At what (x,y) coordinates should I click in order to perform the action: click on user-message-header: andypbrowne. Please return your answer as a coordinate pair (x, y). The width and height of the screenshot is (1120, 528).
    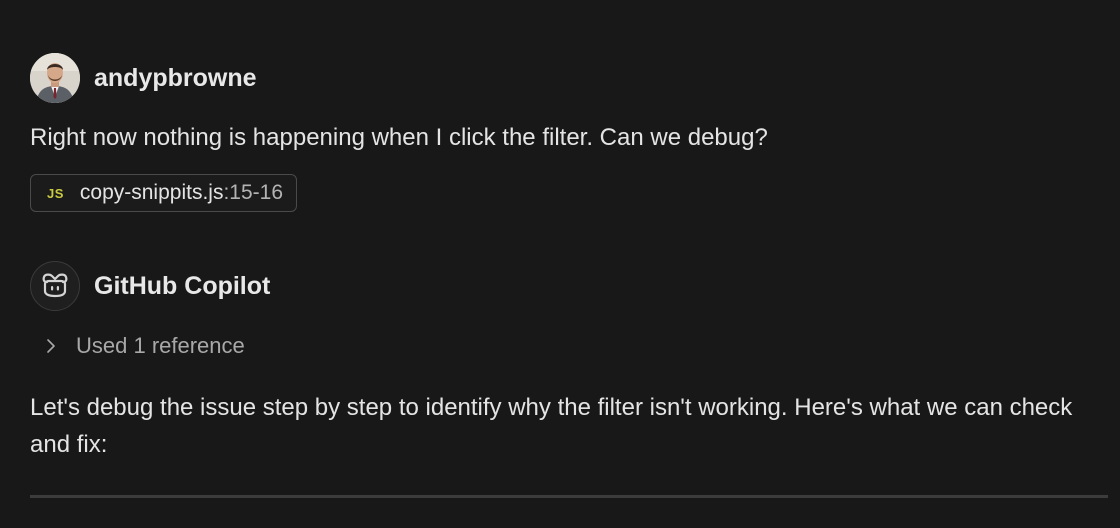
    Looking at the image, I should click on (143, 78).